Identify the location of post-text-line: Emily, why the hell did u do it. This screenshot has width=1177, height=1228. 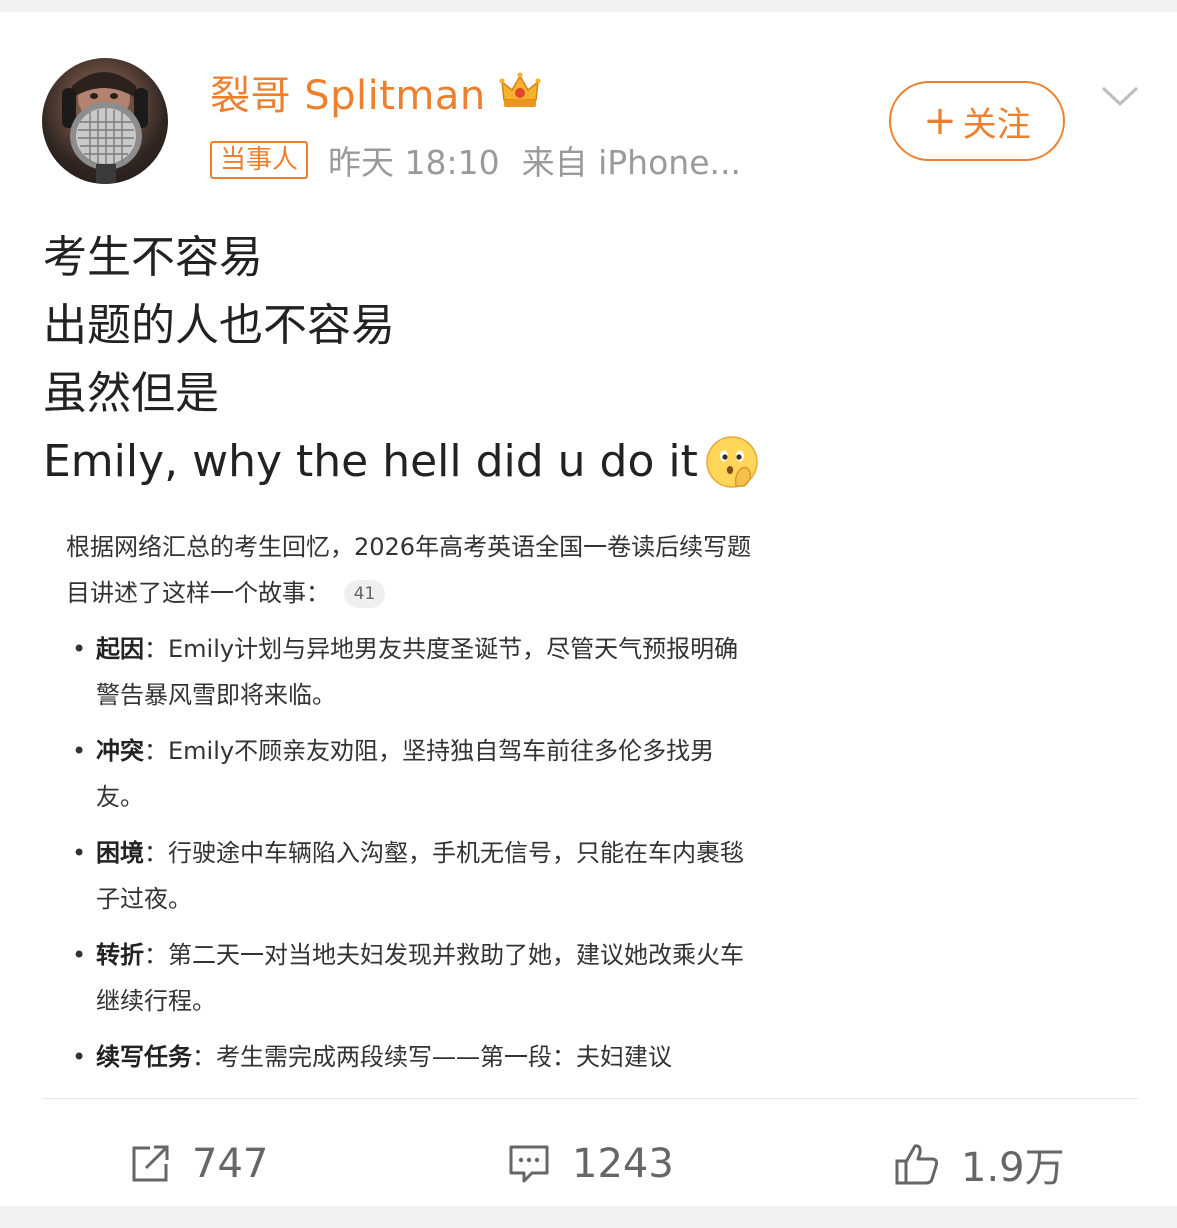
(370, 461).